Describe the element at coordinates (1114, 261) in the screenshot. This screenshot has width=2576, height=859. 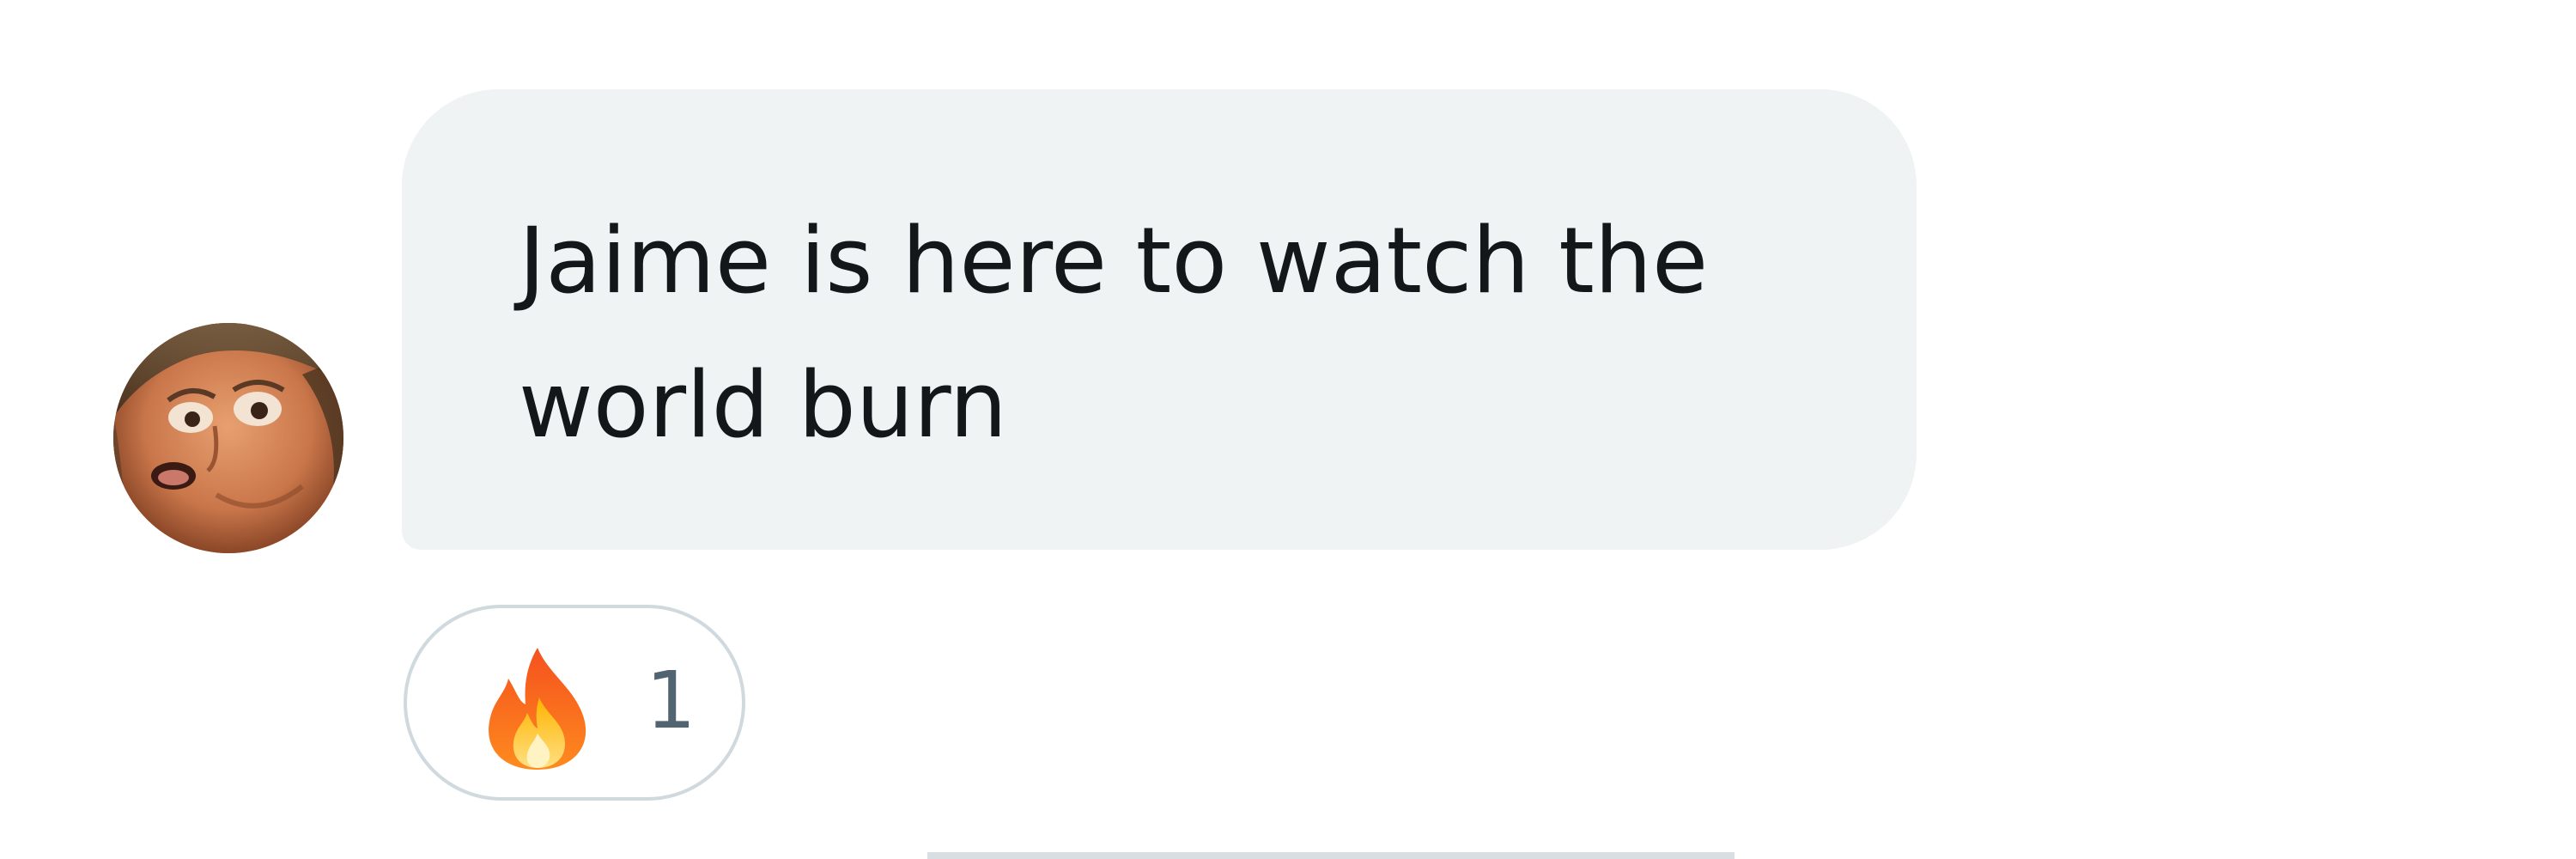
I see `message-text-line-1: Jaime is here to watch the` at that location.